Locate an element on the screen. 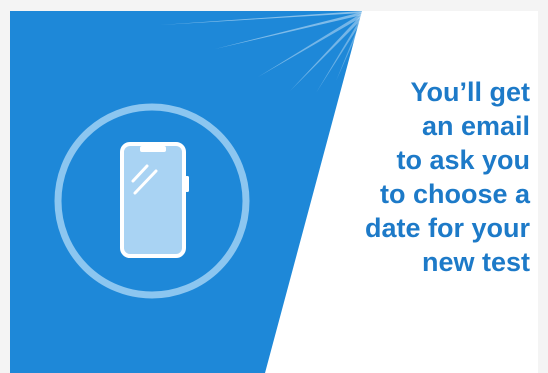 The width and height of the screenshot is (548, 373). message-line: new test is located at coordinates (475, 262).